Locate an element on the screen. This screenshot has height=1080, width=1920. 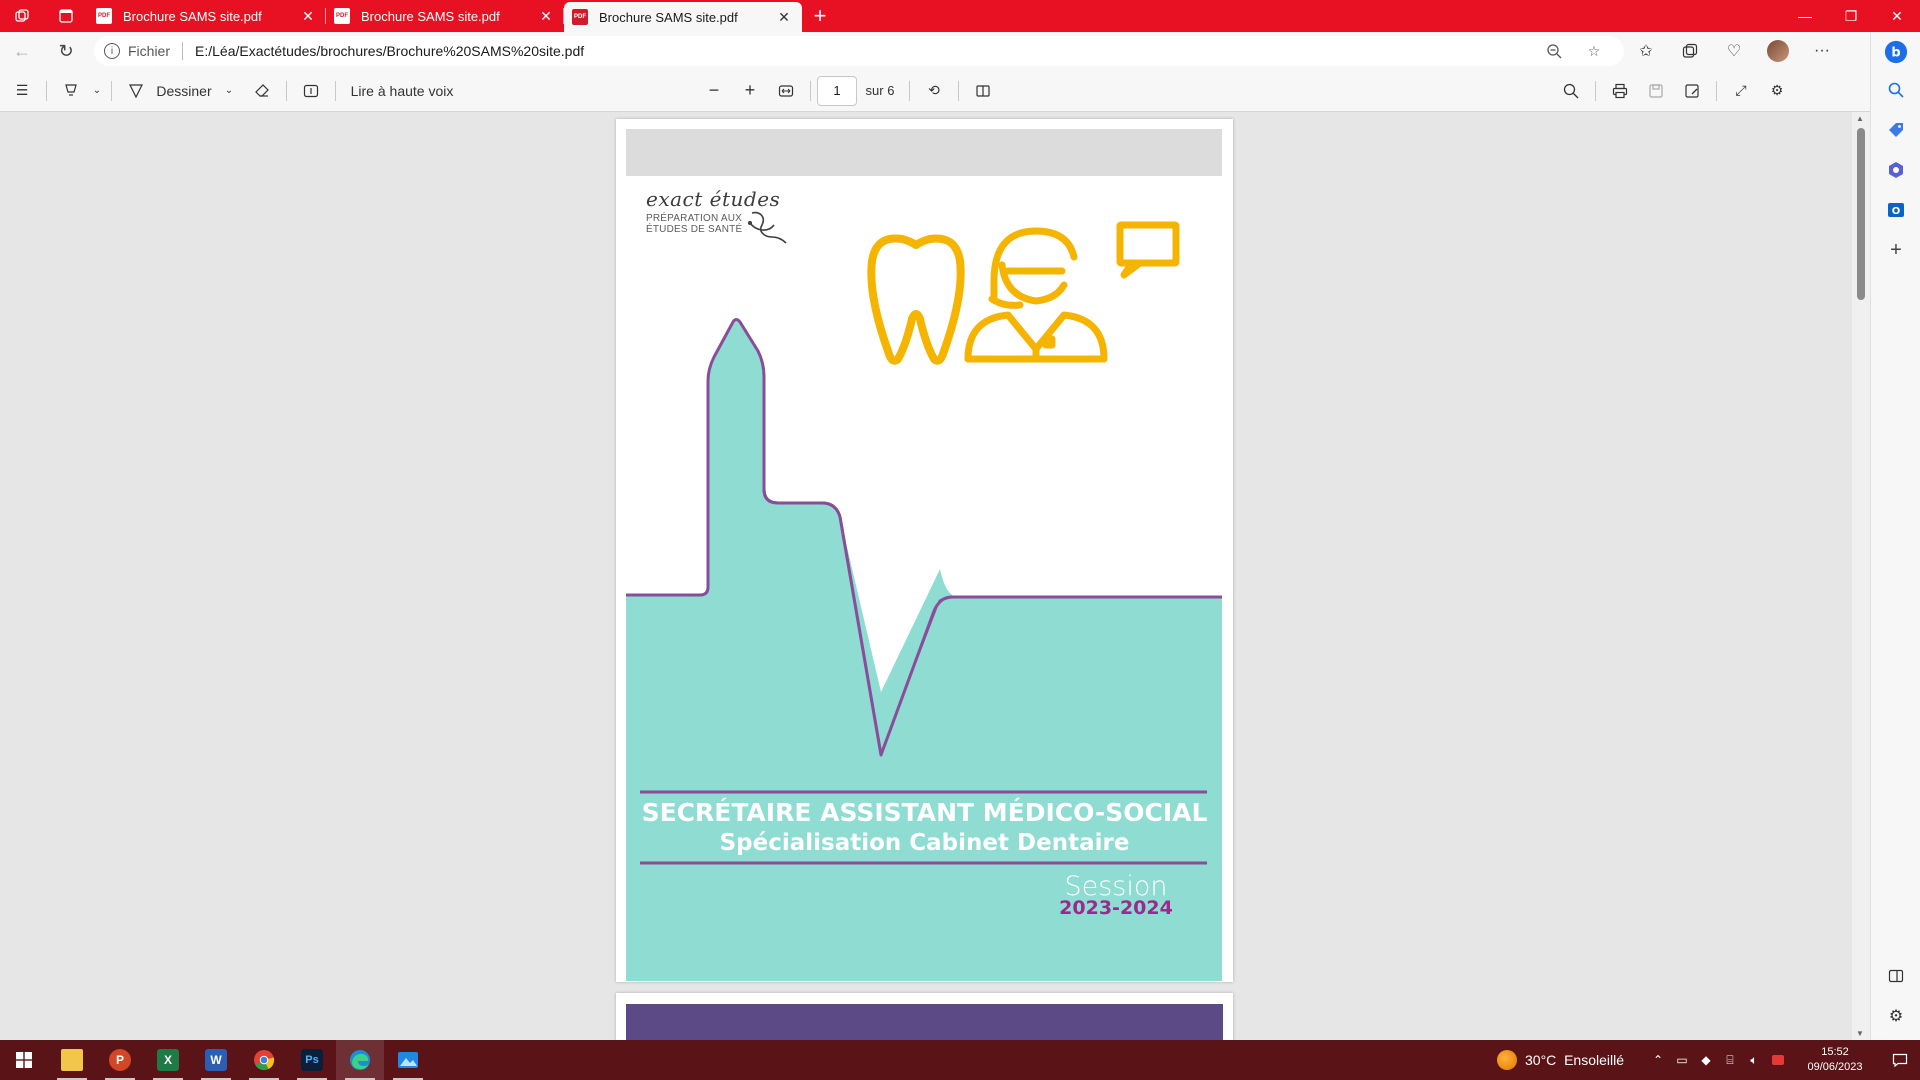
fit-to-width-icon is located at coordinates (786, 91).